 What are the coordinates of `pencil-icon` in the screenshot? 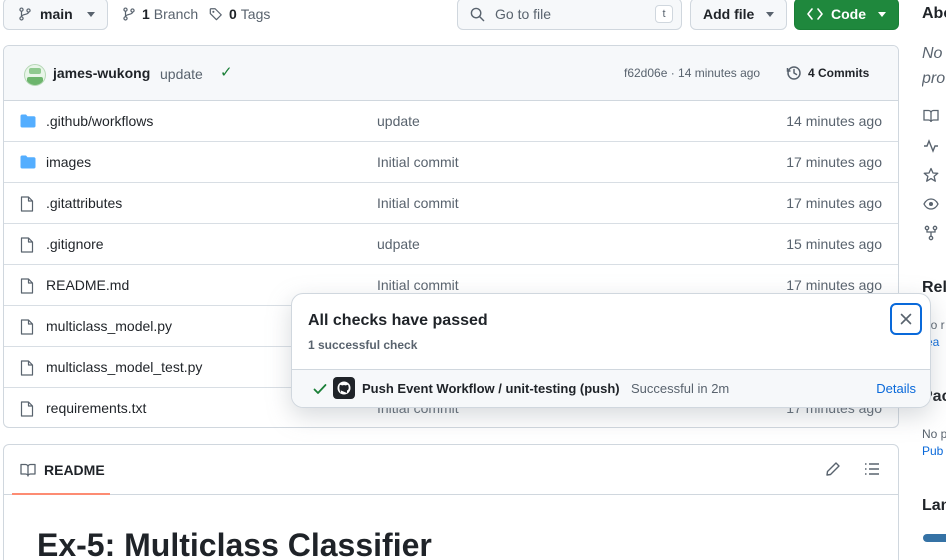 It's located at (833, 469).